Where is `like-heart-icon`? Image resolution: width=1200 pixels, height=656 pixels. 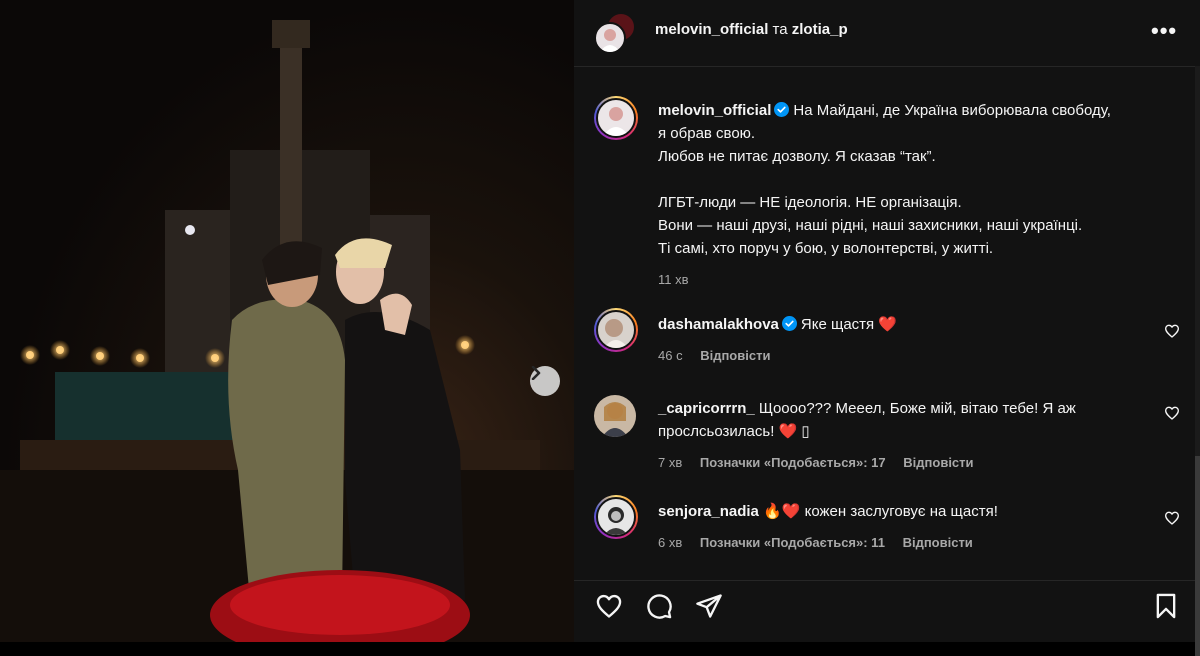 like-heart-icon is located at coordinates (609, 606).